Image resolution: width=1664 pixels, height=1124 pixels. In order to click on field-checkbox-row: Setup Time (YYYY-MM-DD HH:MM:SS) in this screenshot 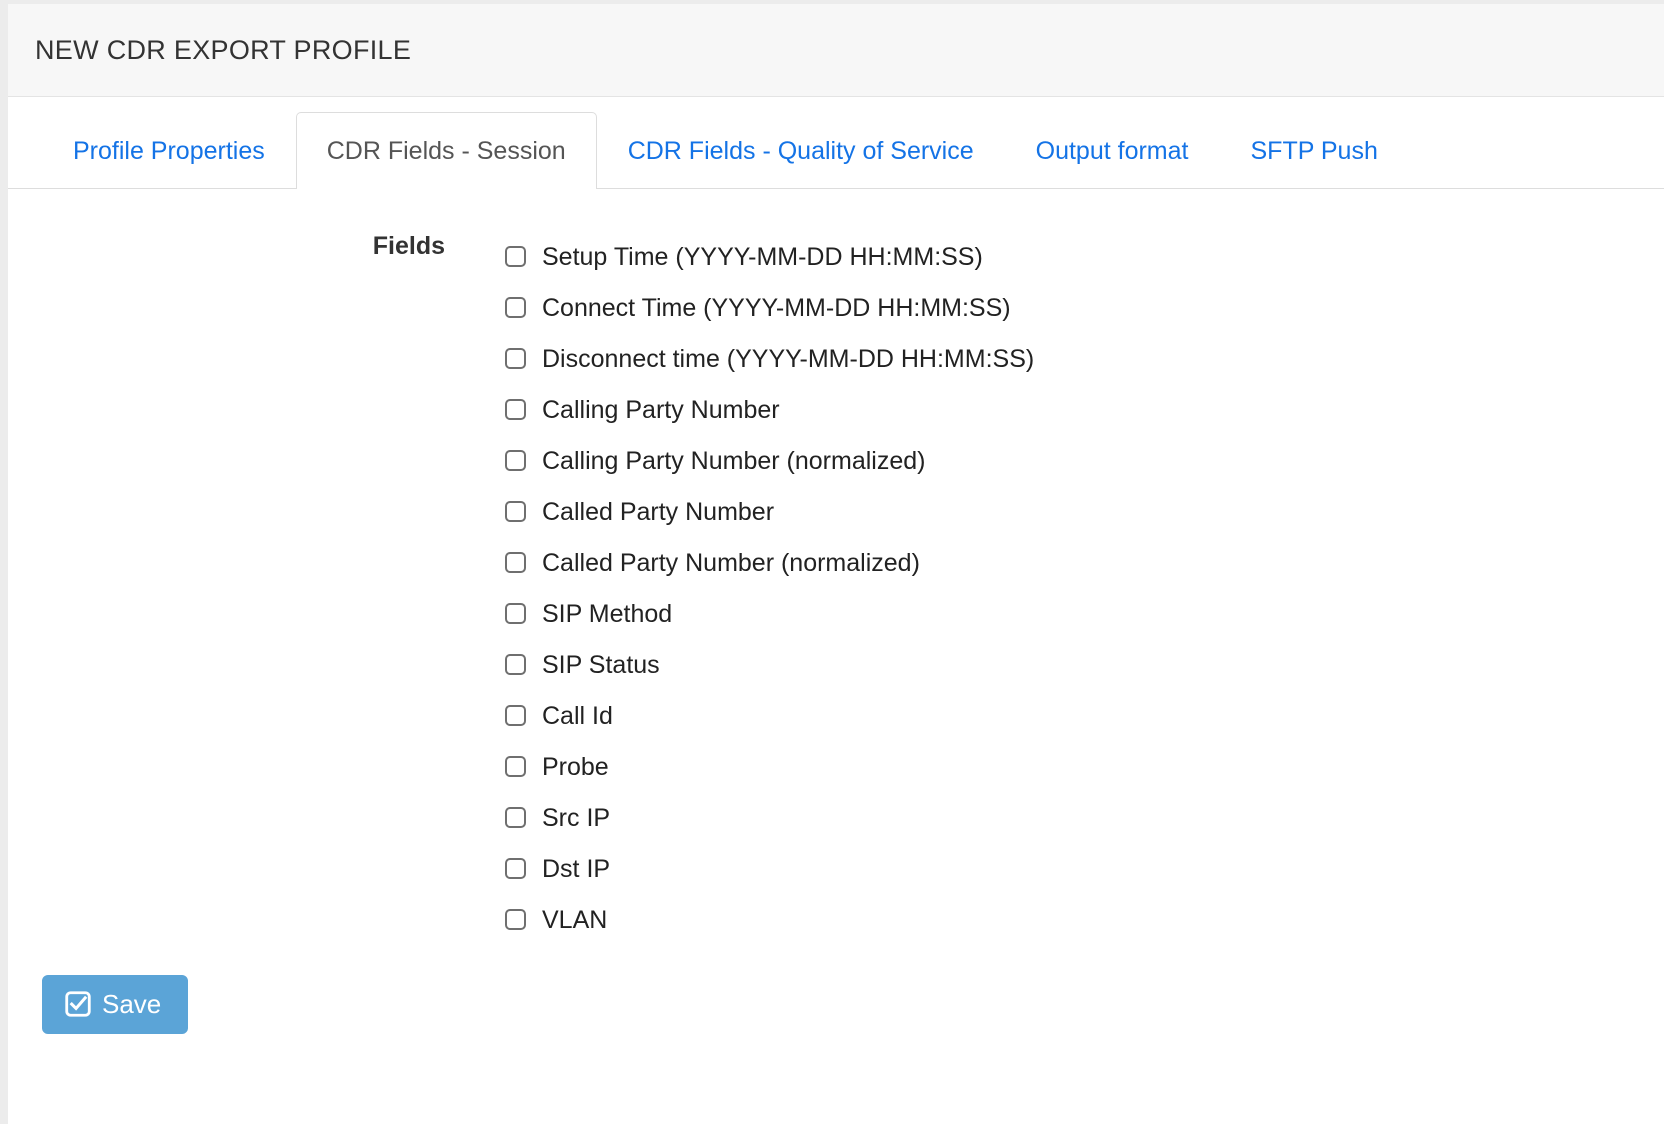, I will do `click(769, 256)`.